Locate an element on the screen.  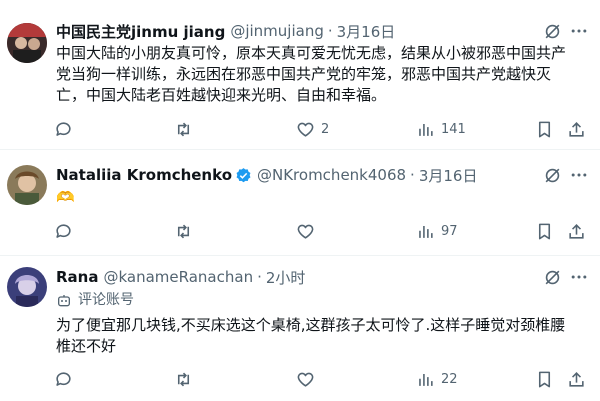
views-button: 97 is located at coordinates (437, 231).